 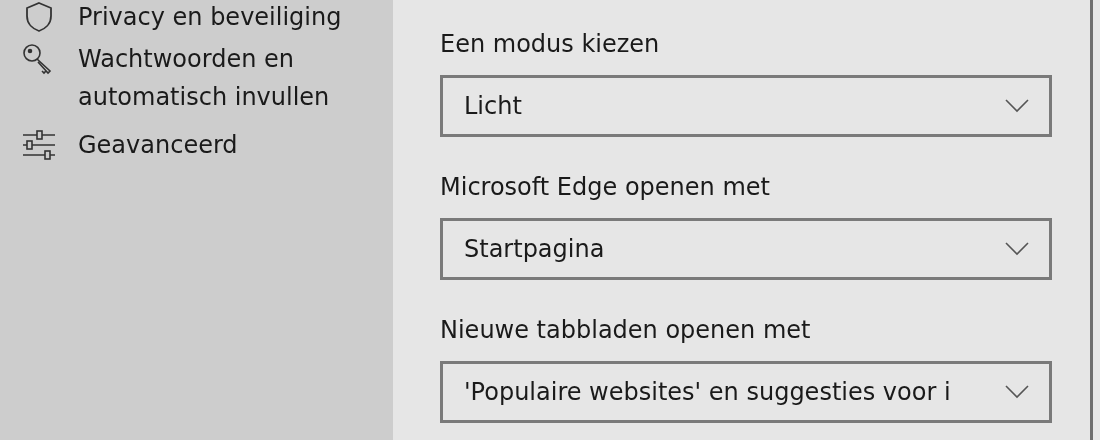 I want to click on setting-label: Microsoft Edge openen met, so click(x=605, y=187).